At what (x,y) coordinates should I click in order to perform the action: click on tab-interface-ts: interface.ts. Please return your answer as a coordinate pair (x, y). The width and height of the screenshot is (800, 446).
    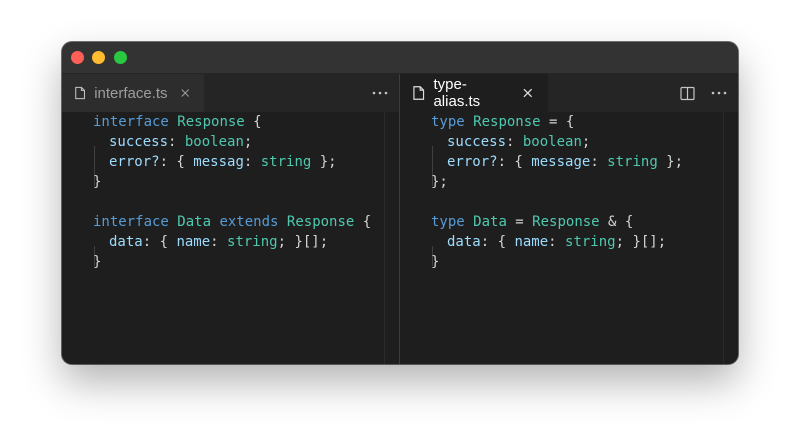
    Looking at the image, I should click on (133, 93).